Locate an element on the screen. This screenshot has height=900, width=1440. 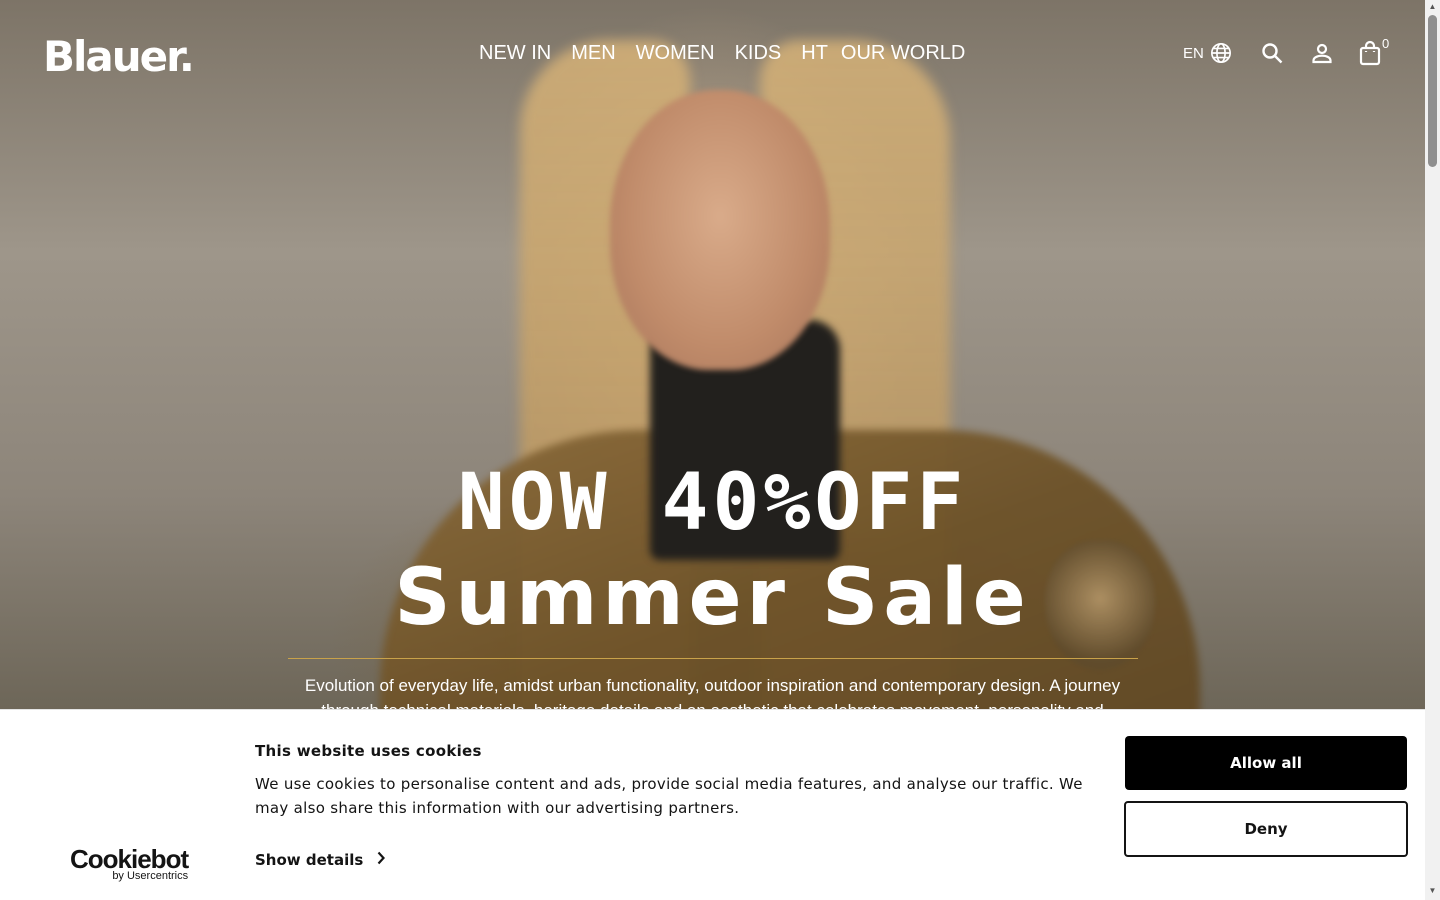
search-icon is located at coordinates (1272, 53).